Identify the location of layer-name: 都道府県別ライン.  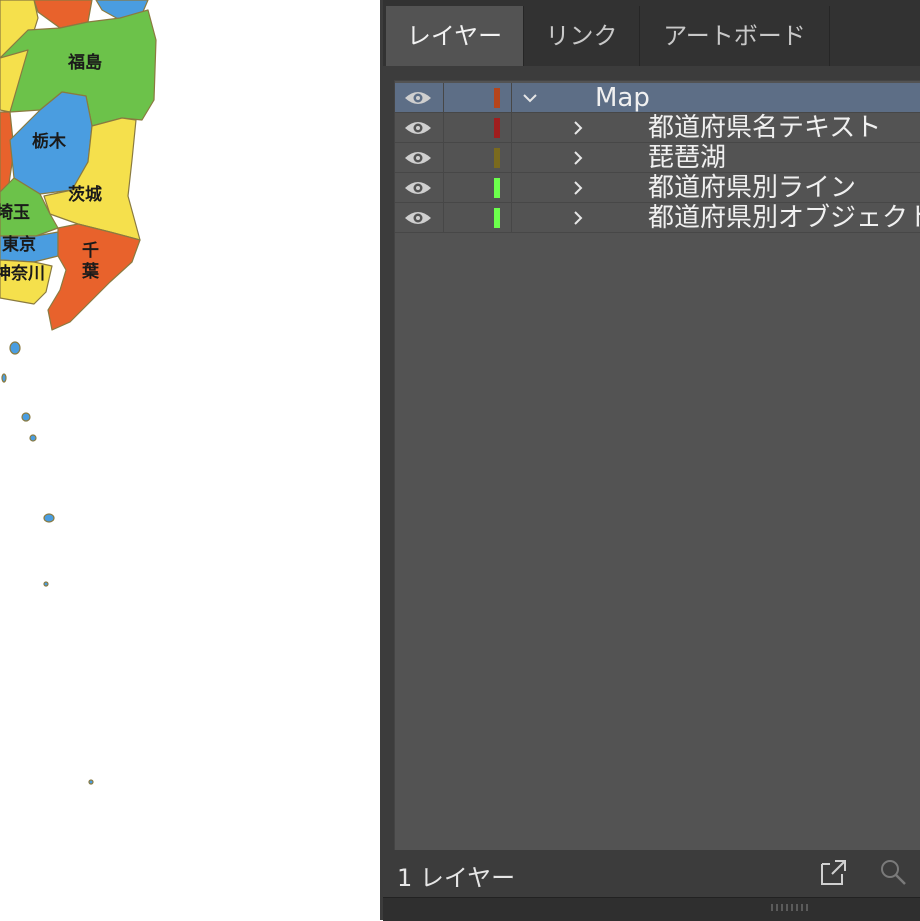
(752, 188).